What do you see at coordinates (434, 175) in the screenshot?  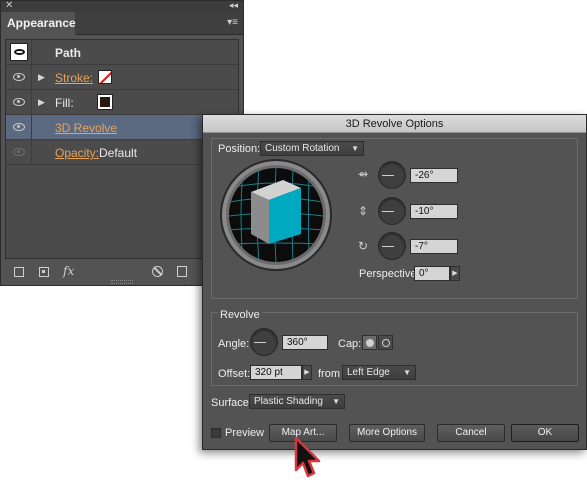 I see `x-rotation-field: -26°` at bounding box center [434, 175].